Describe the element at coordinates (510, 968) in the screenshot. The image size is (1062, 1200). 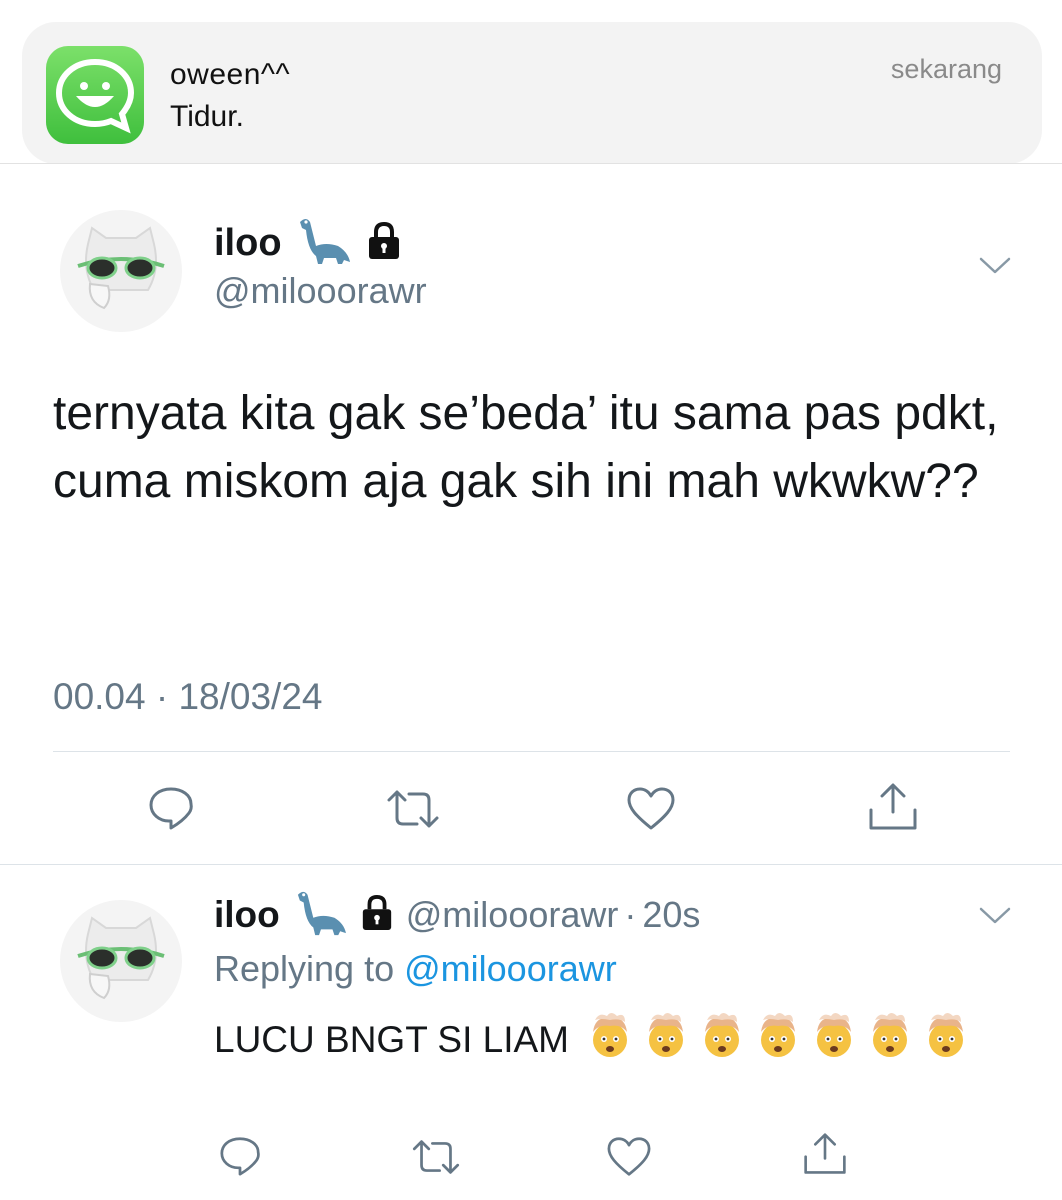
I see `replying-mention: @milooorawr` at that location.